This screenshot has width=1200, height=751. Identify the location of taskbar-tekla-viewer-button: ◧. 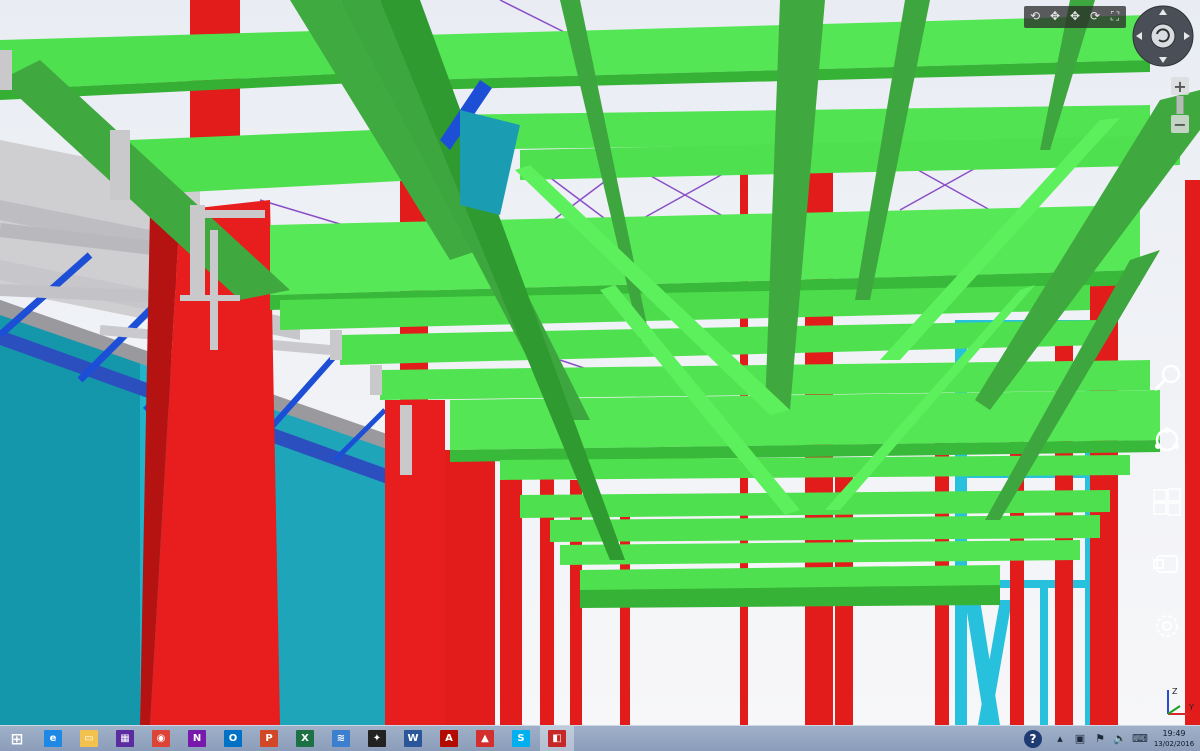
(557, 738).